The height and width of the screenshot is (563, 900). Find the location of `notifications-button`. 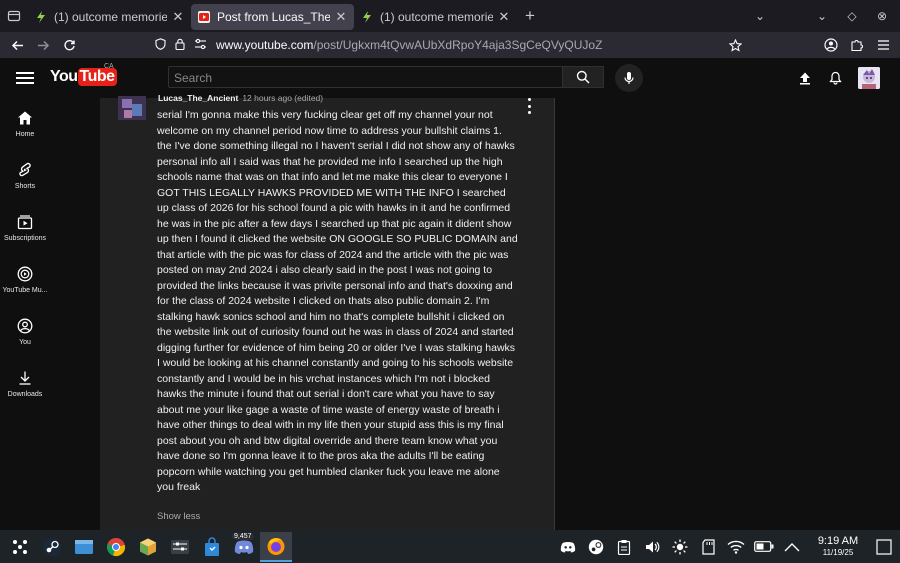

notifications-button is located at coordinates (835, 78).